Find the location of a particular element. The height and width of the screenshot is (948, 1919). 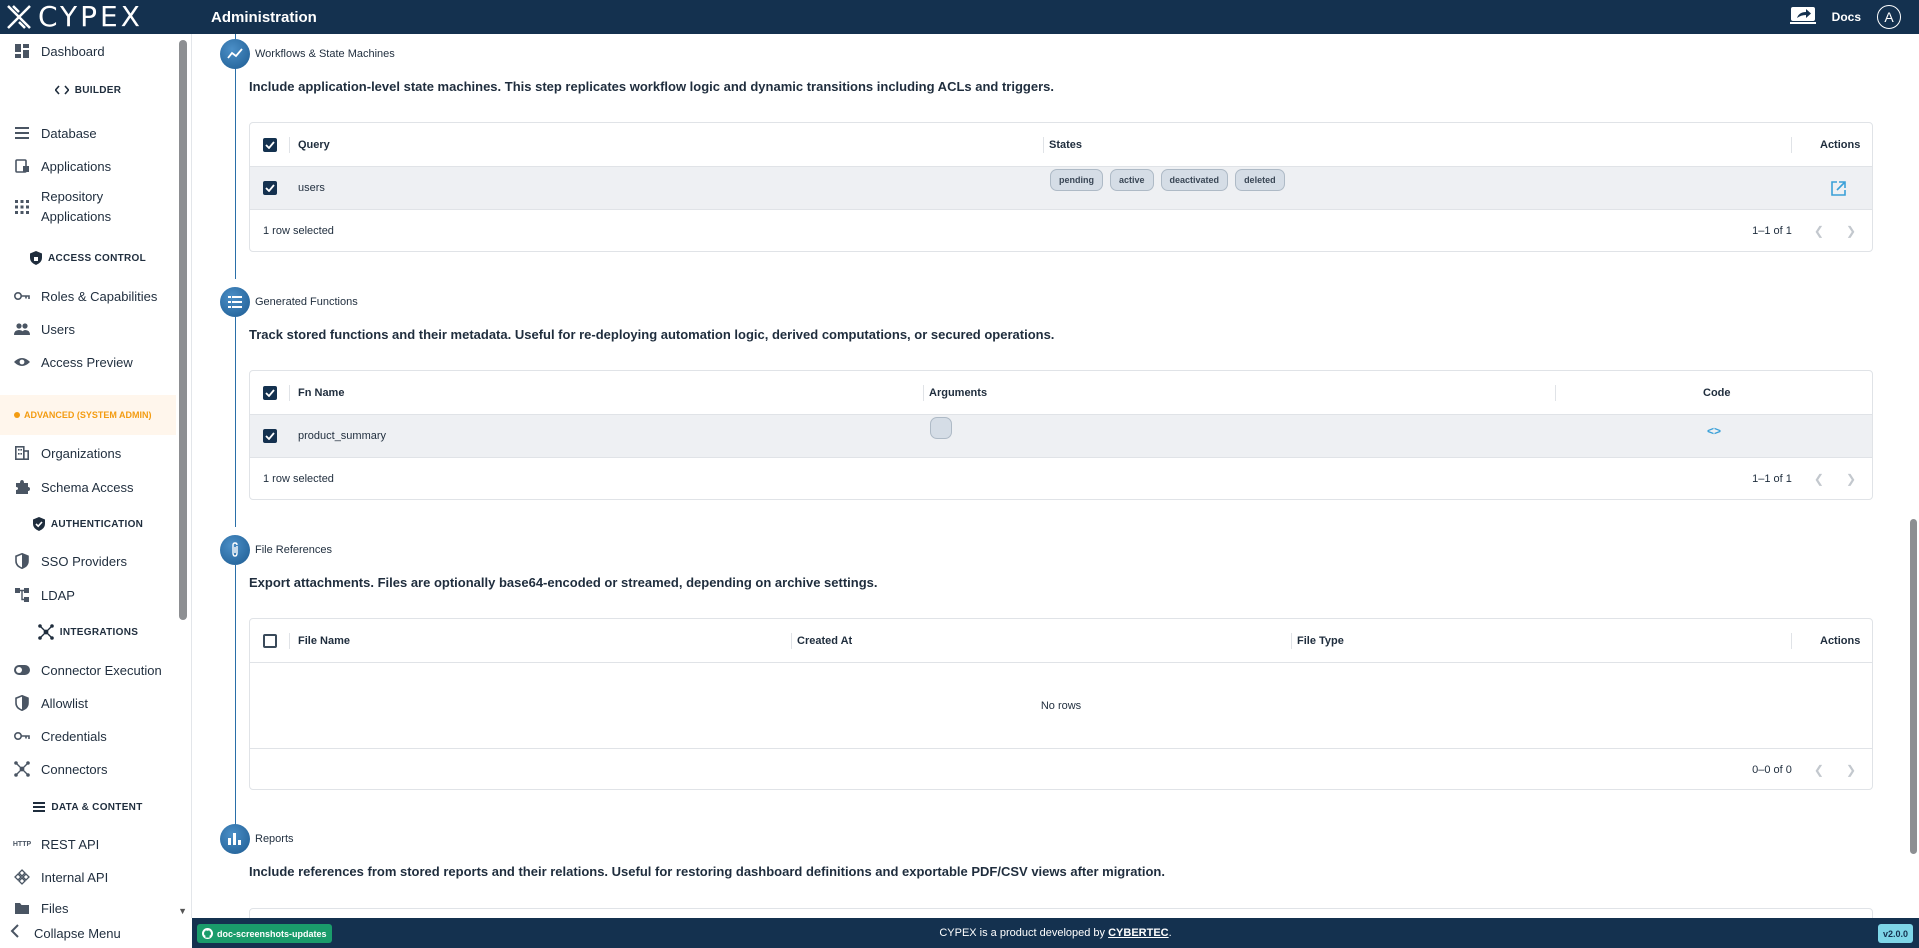

sidebar-item-sso: SSO Providers is located at coordinates (88, 561).